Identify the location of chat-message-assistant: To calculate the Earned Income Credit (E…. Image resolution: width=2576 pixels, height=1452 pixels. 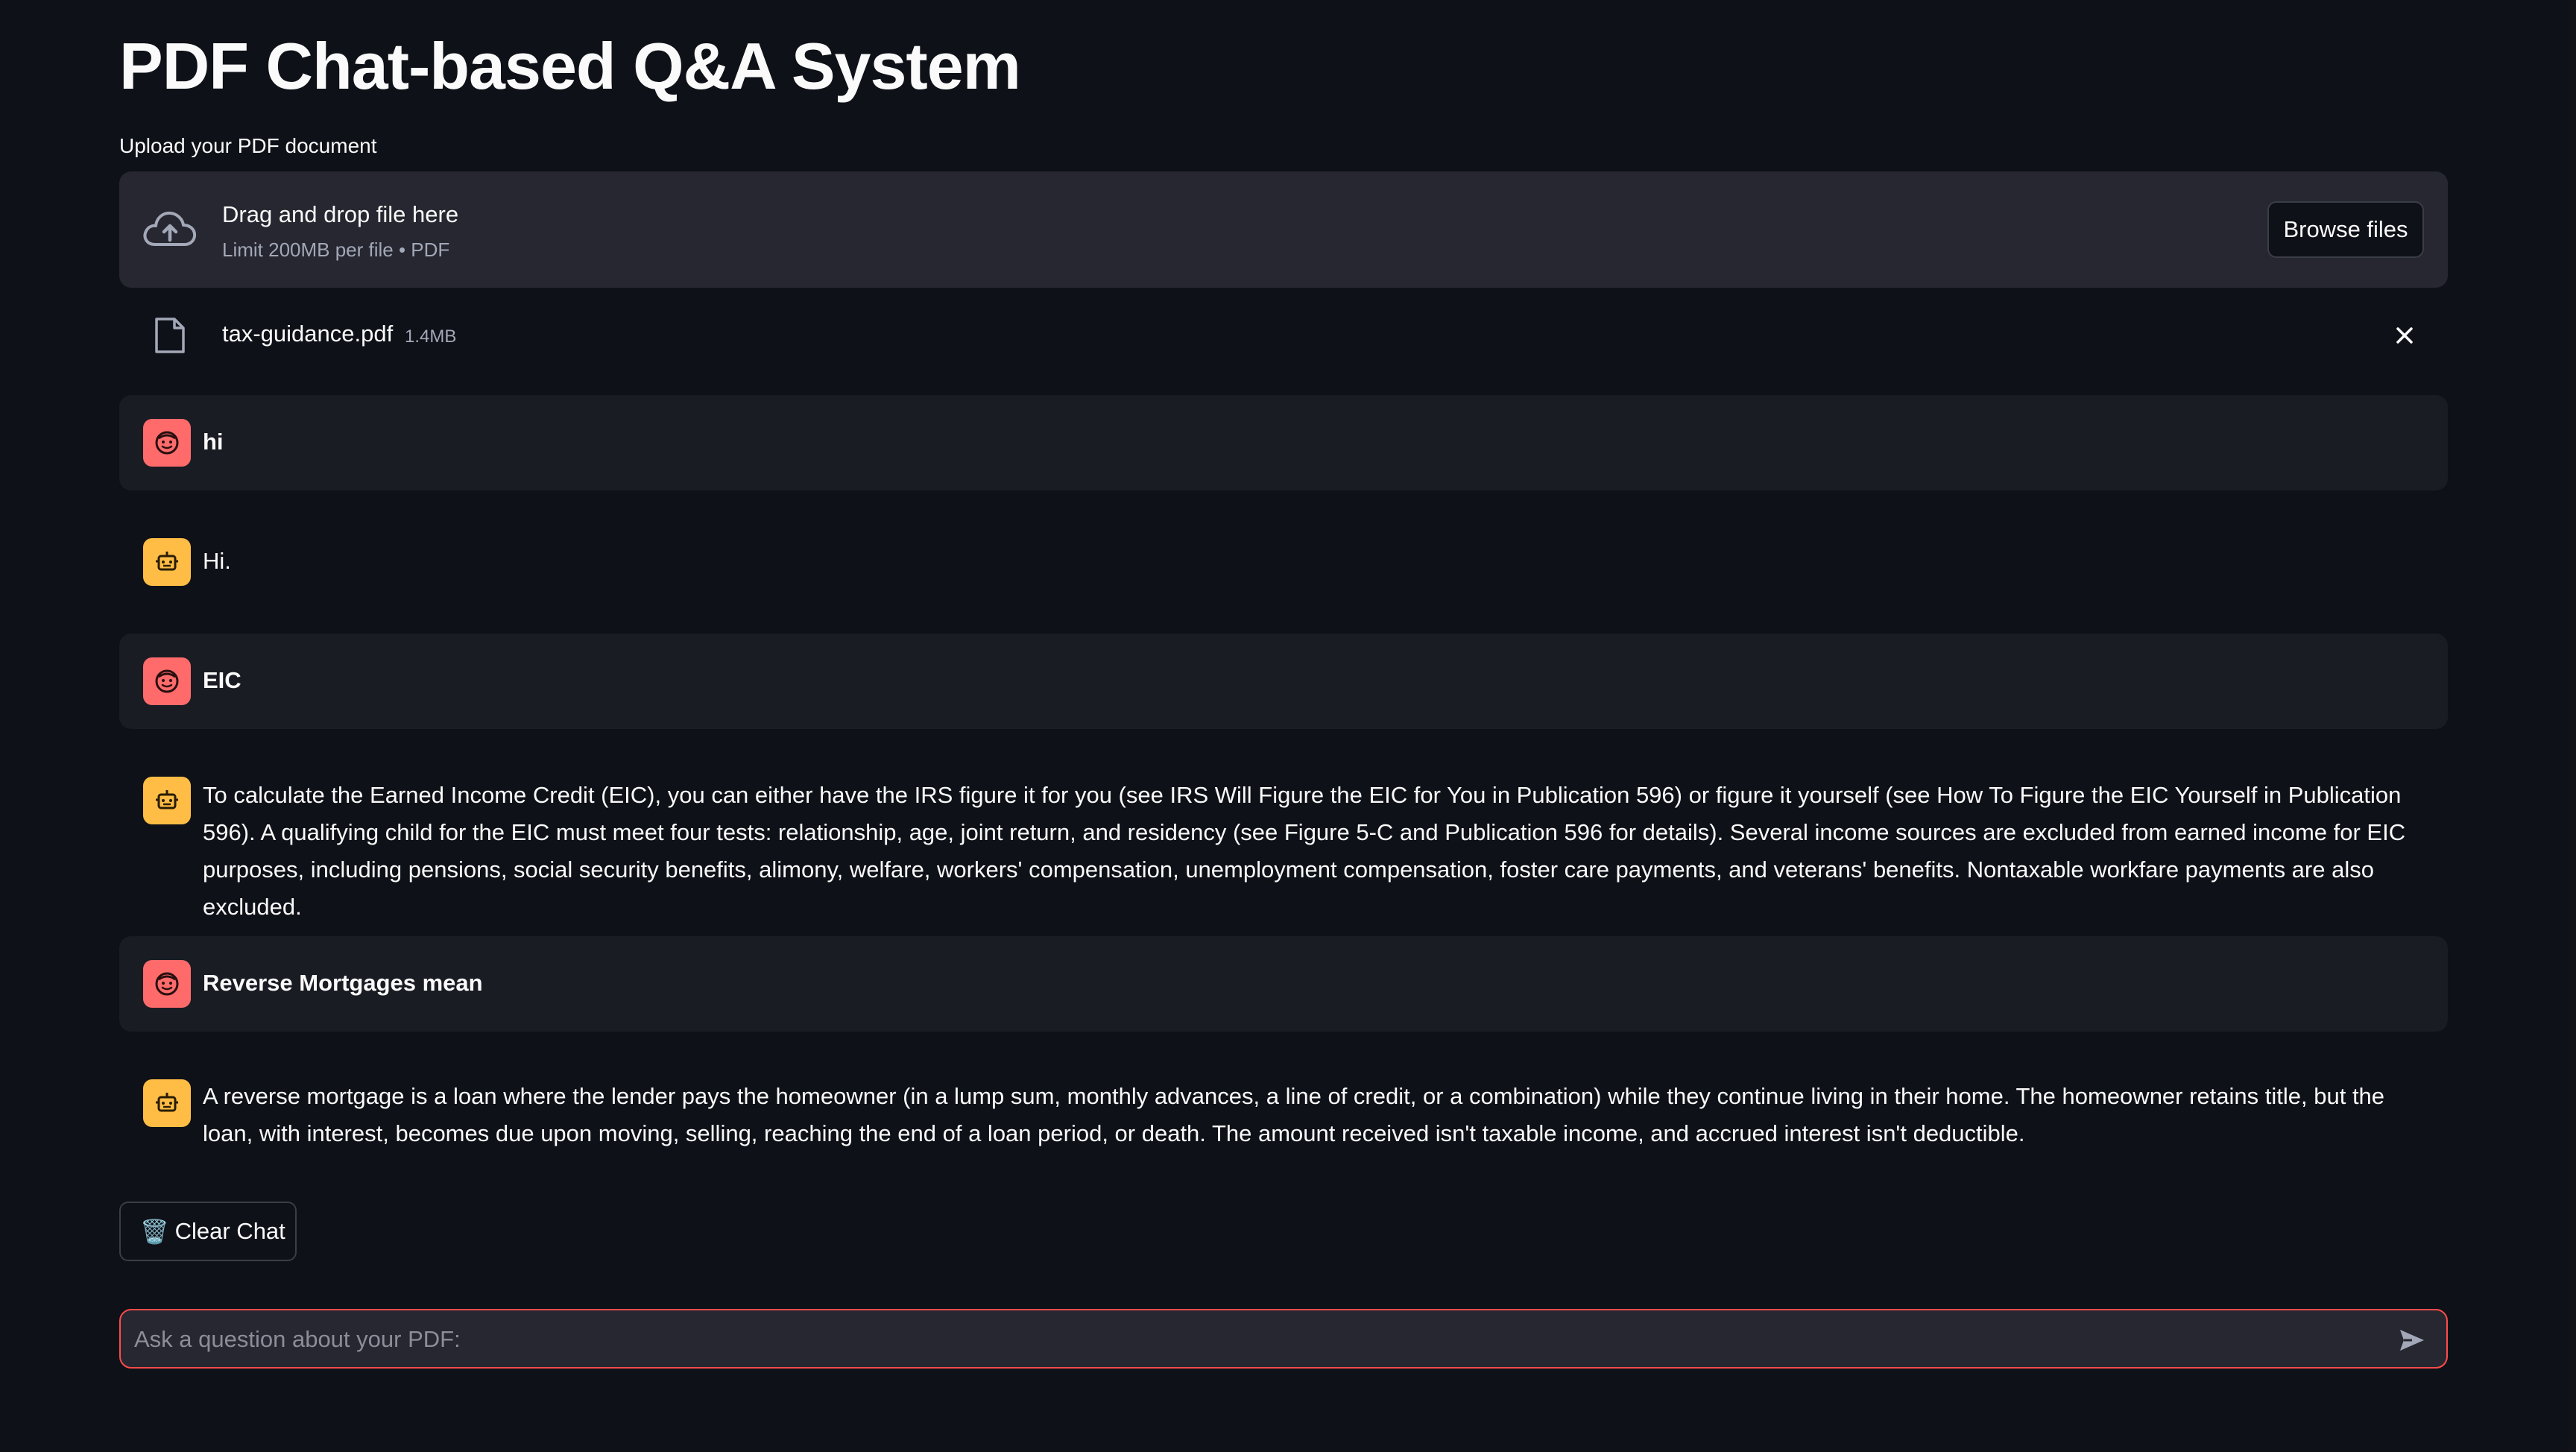
(1283, 838).